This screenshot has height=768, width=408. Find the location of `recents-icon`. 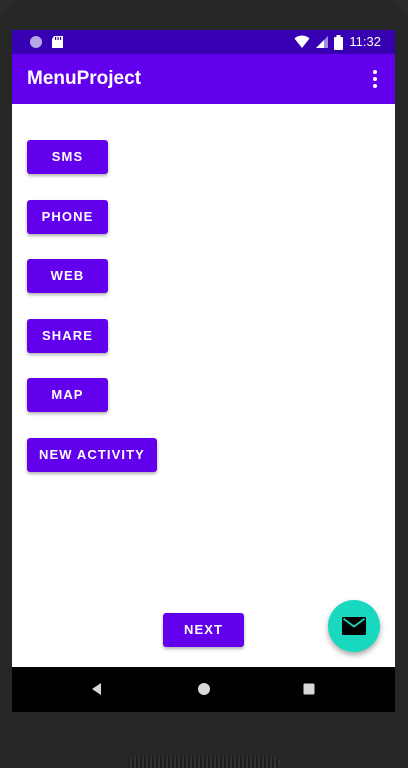

recents-icon is located at coordinates (309, 689).